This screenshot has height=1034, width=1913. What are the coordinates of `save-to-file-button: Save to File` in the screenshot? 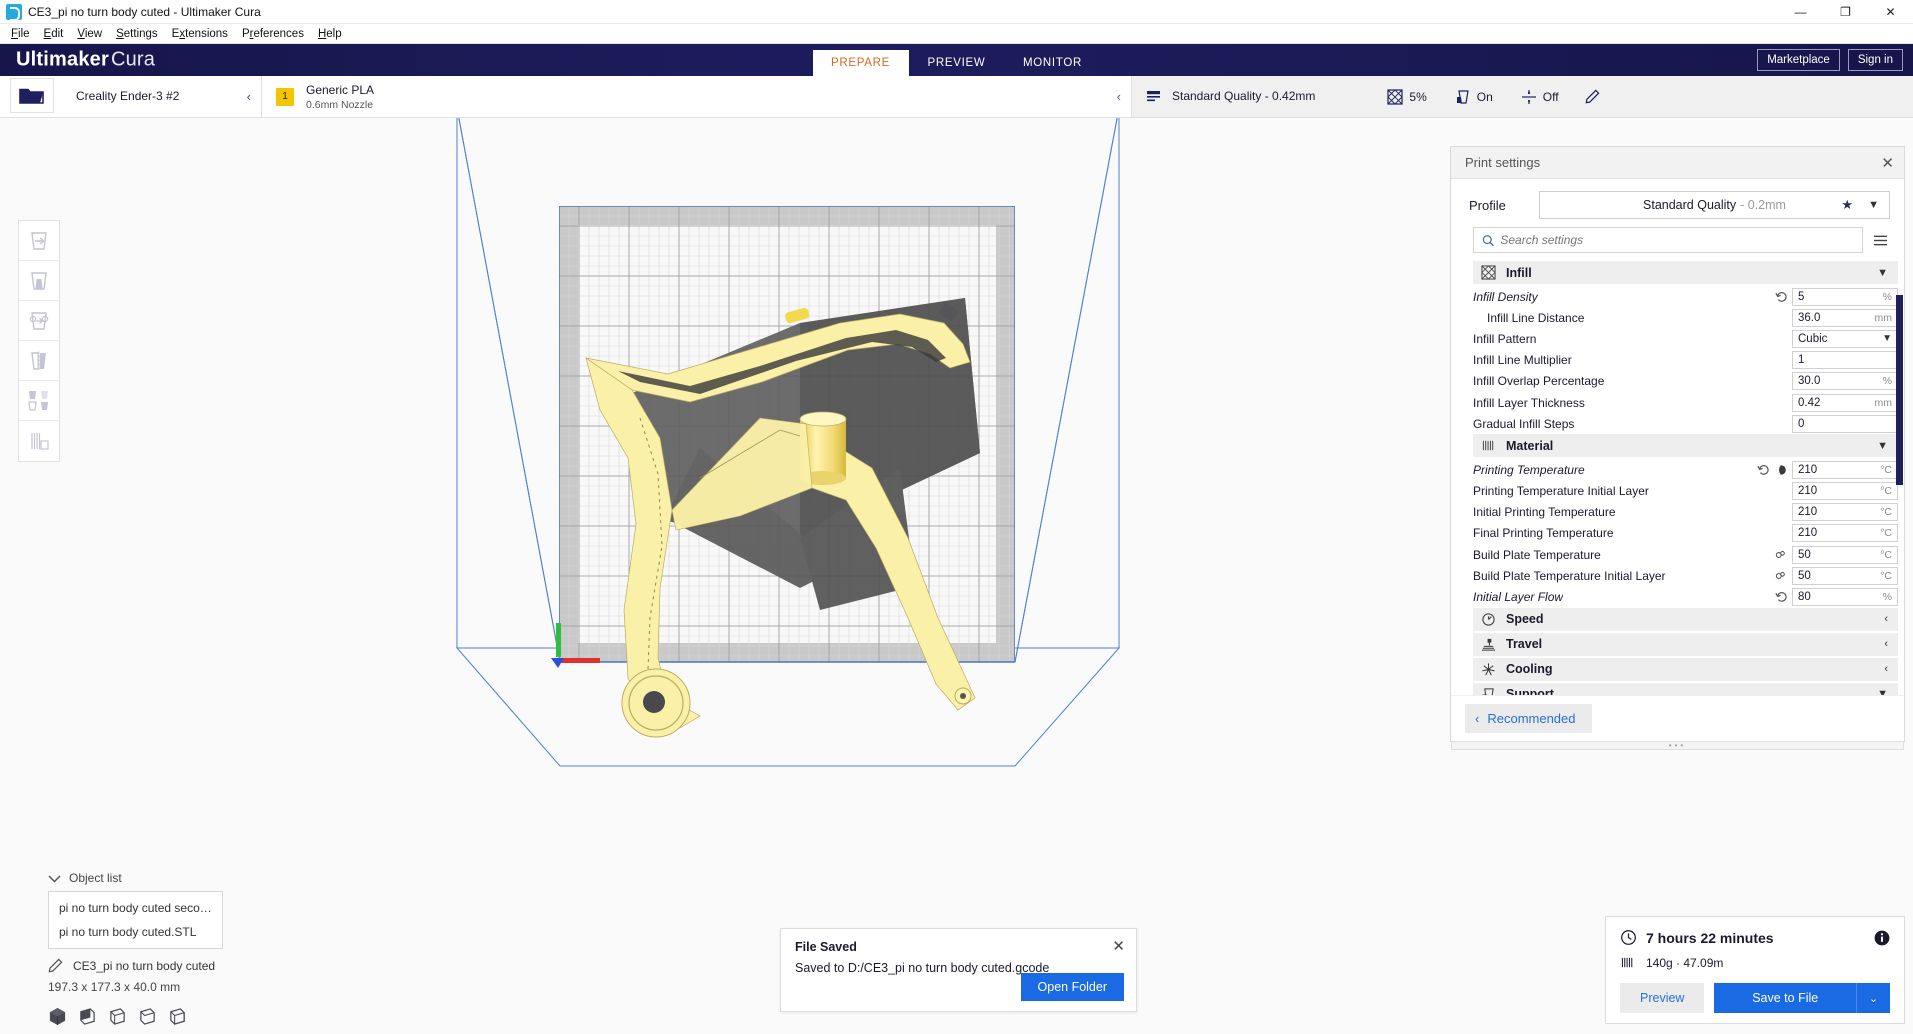 It's located at (1785, 998).